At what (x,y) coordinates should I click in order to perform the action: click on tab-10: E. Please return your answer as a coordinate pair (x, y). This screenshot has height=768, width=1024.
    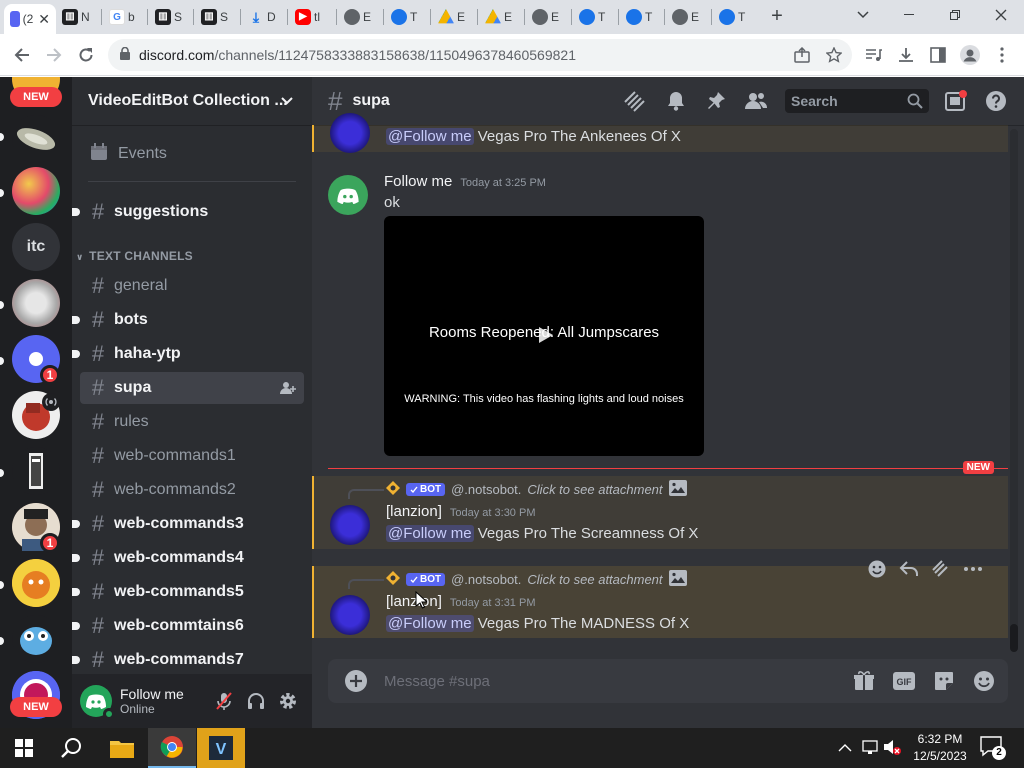
    Looking at the image, I should click on (451, 17).